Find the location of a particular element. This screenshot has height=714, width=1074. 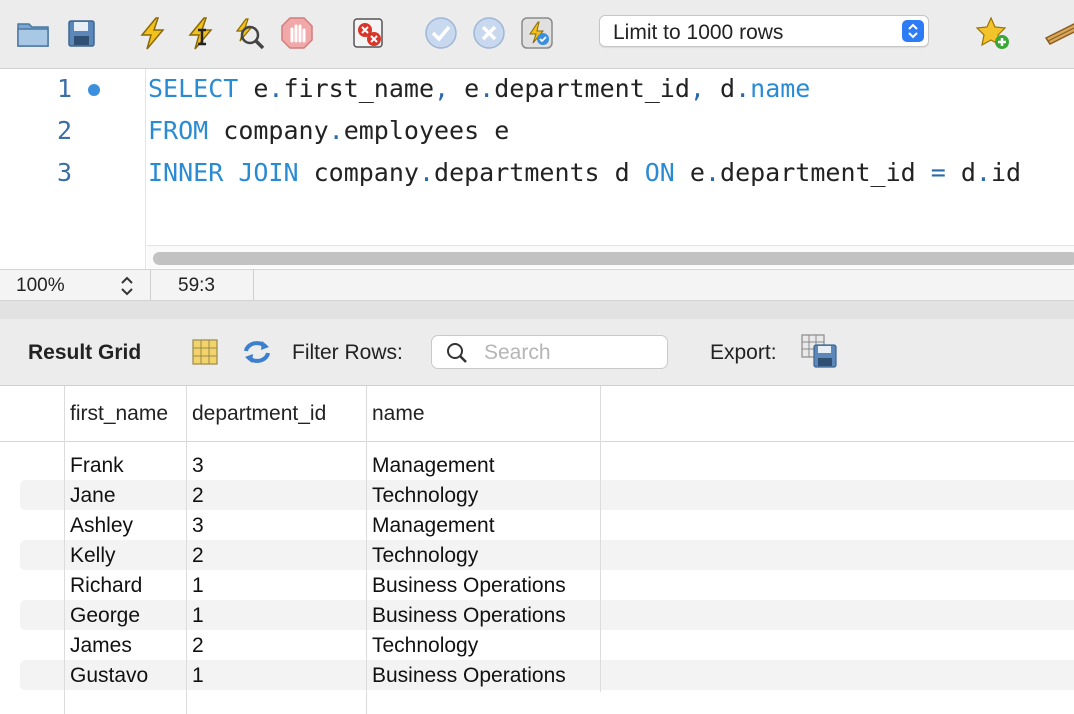

sql-token: department_id is located at coordinates (825, 172).